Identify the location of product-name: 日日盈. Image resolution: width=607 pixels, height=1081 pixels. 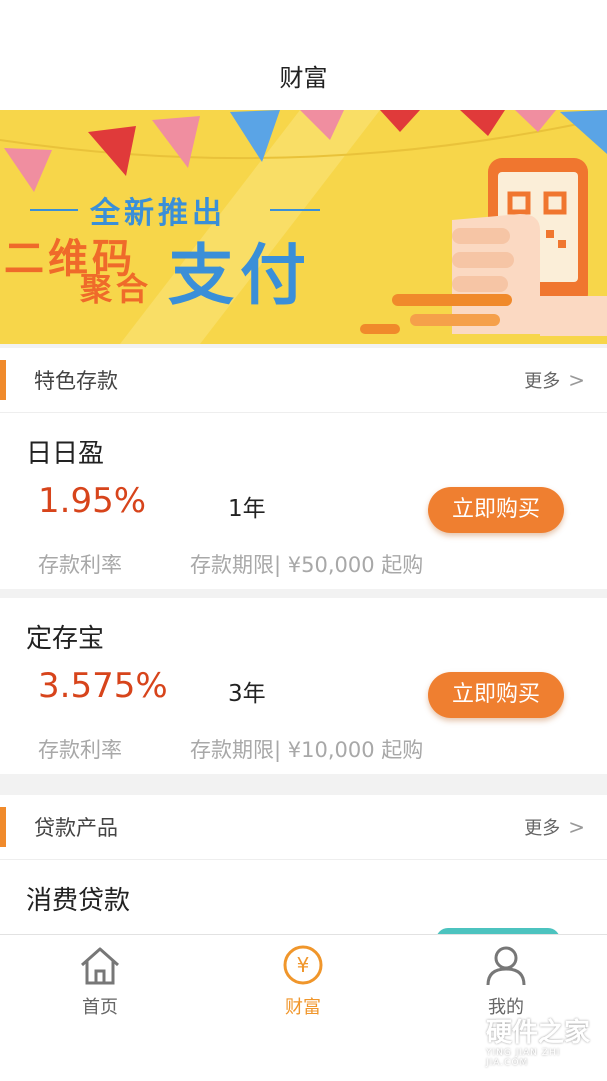
(65, 454).